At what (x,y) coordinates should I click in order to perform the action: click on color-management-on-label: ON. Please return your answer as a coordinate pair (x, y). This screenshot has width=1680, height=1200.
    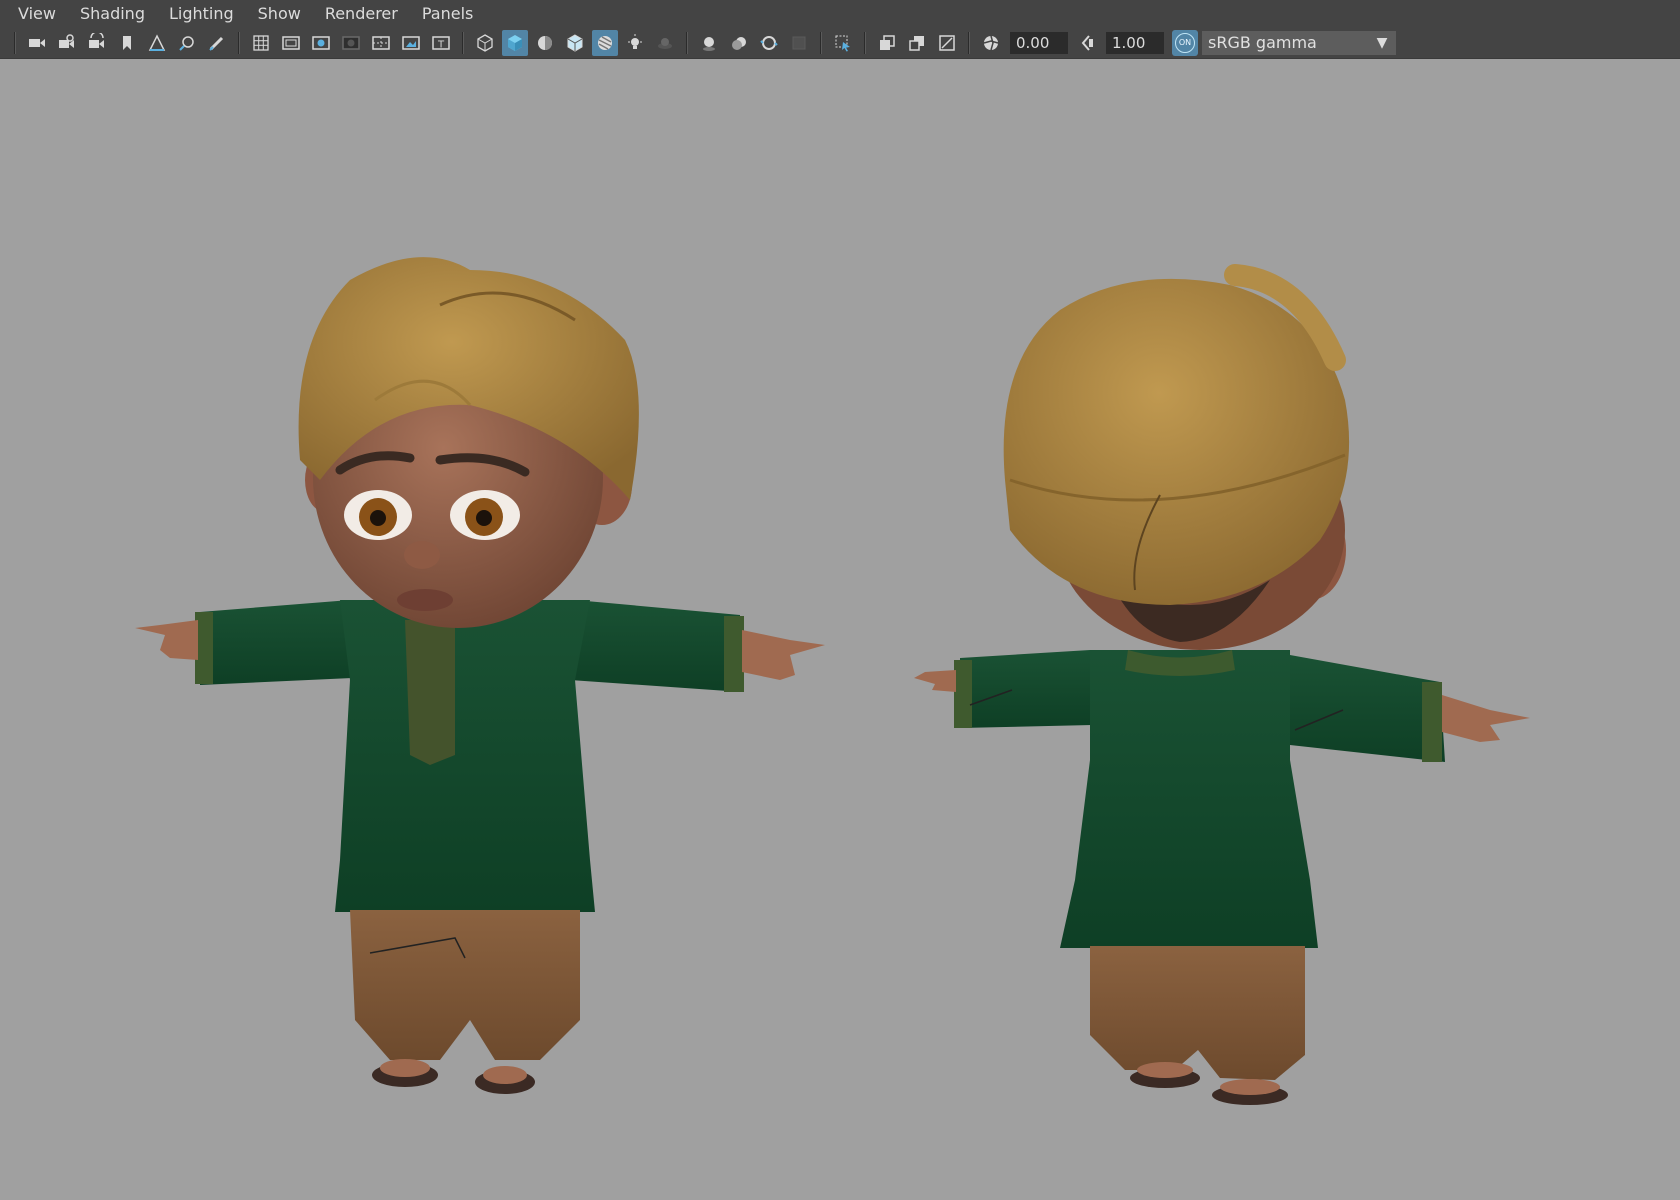
    Looking at the image, I should click on (1185, 42).